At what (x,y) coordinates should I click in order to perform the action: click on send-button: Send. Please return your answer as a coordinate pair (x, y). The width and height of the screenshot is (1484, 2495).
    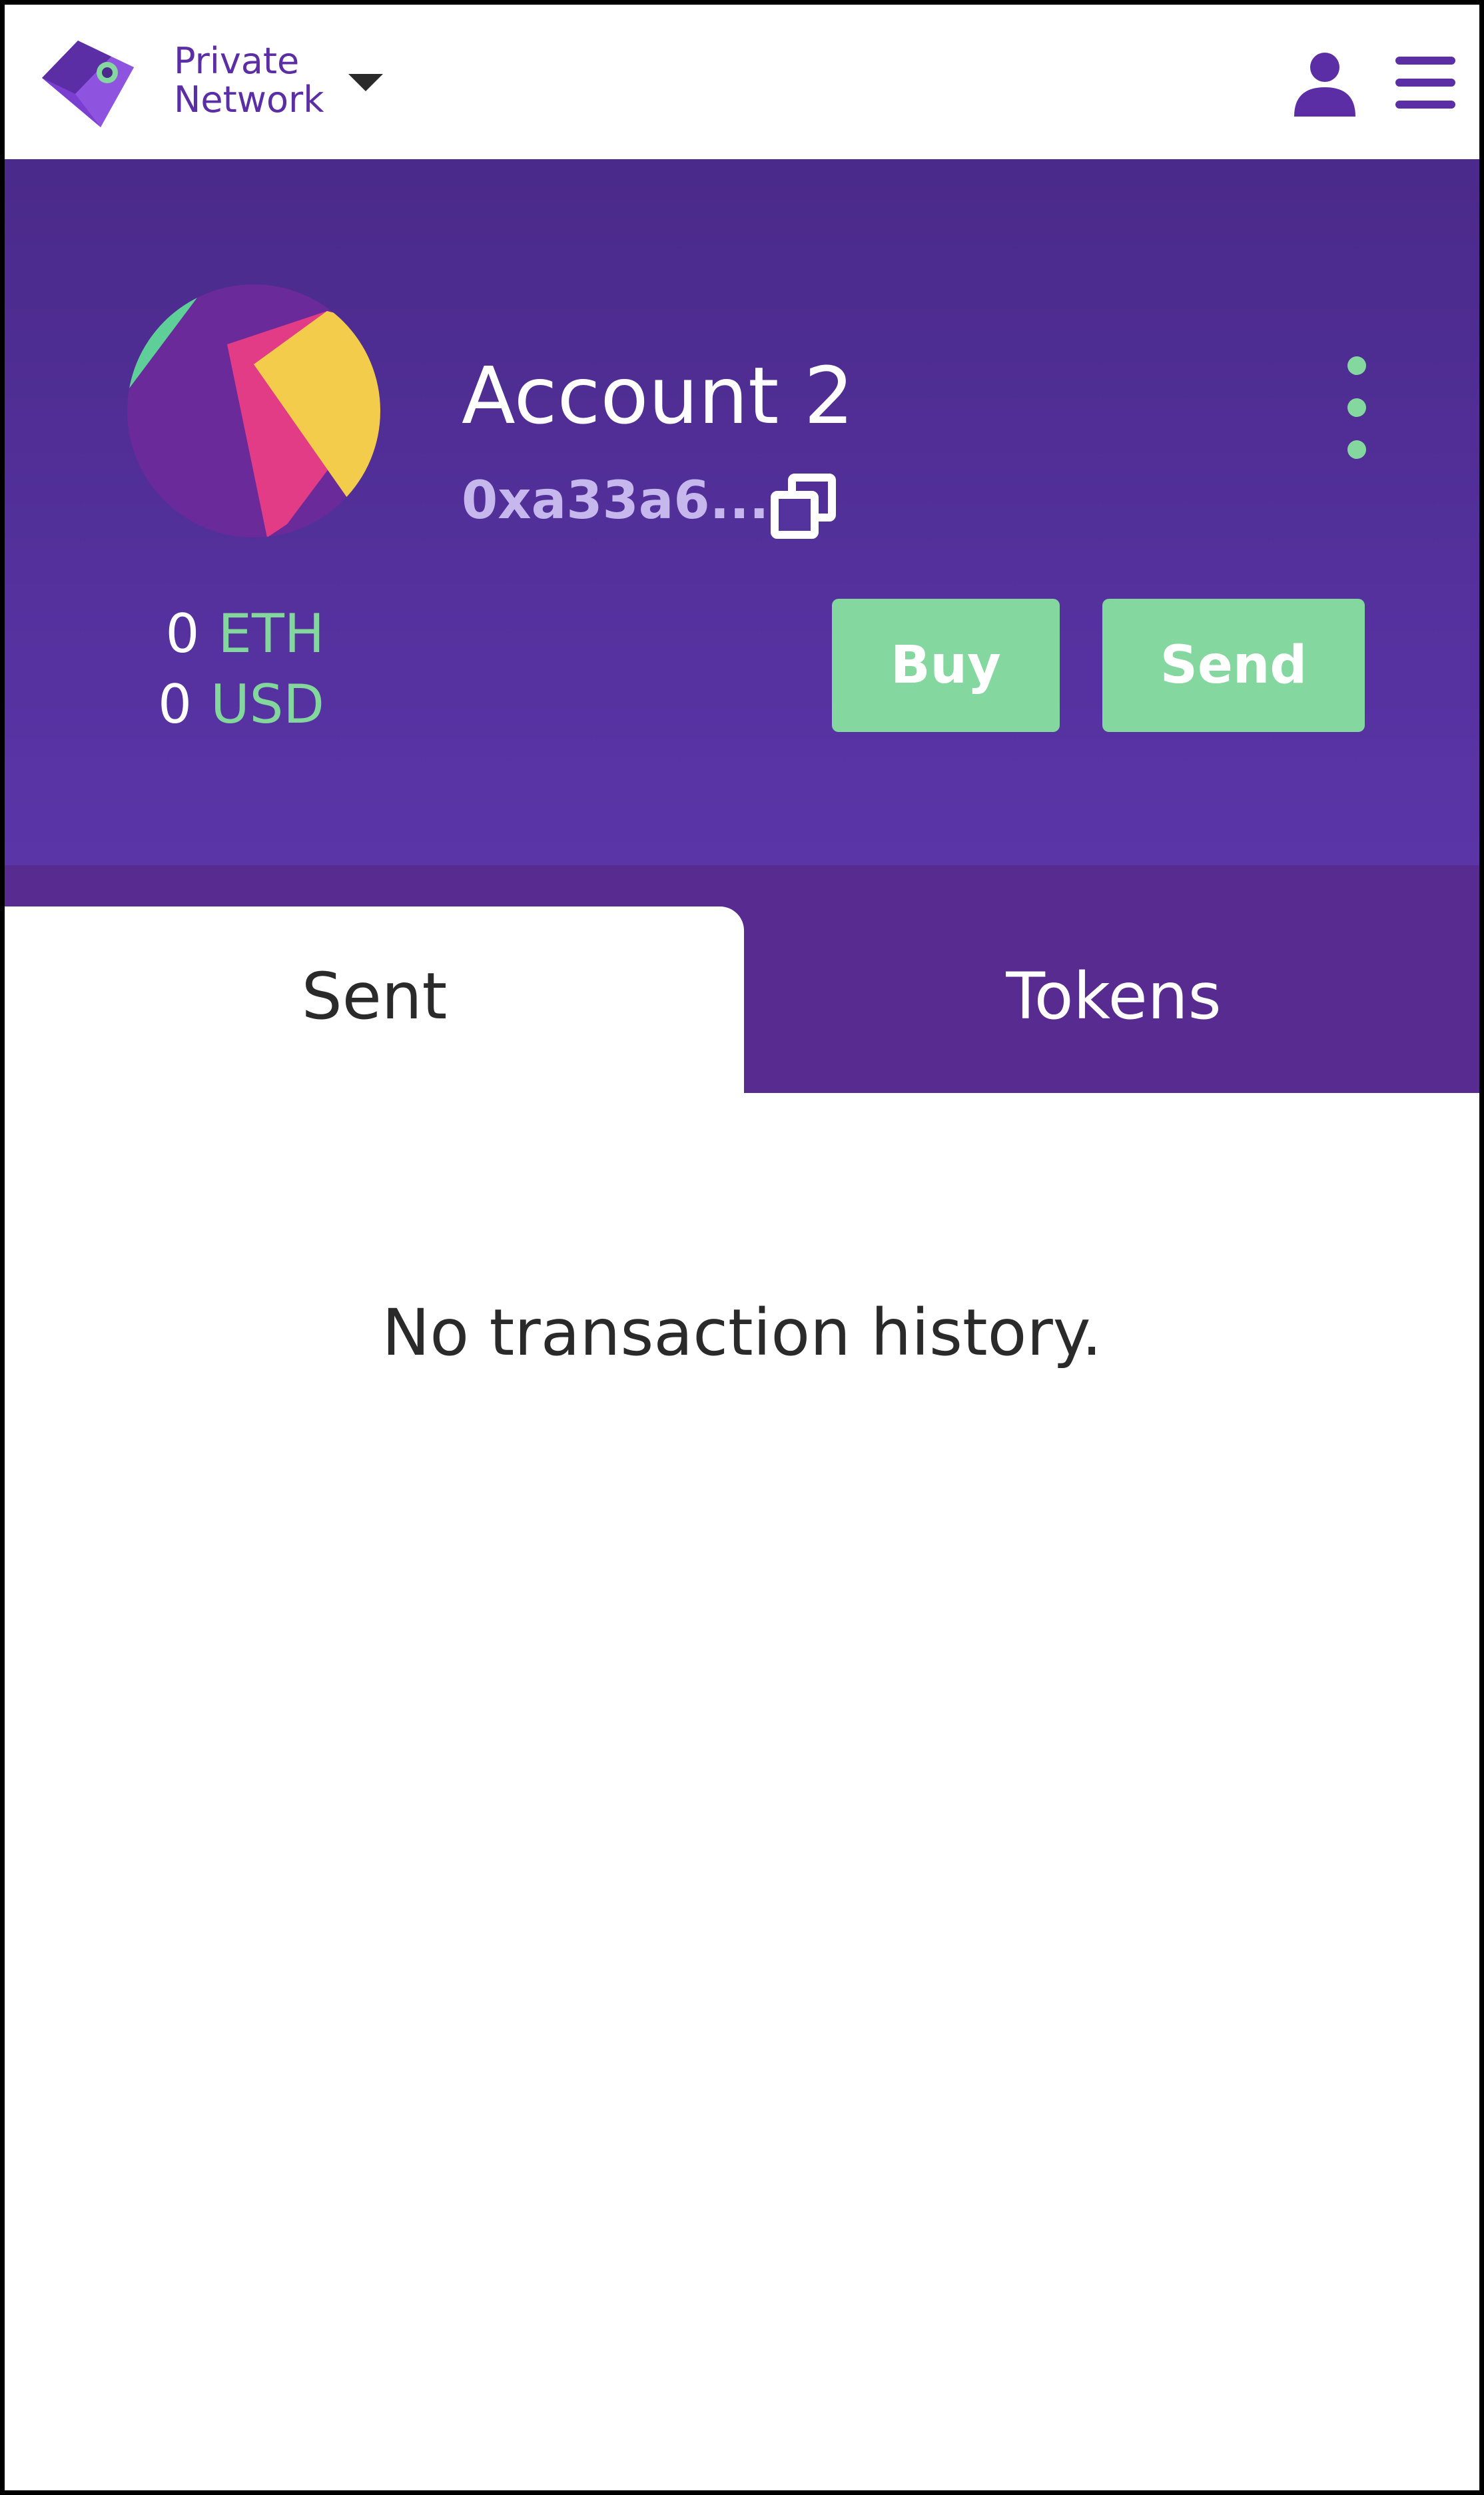
    Looking at the image, I should click on (1234, 665).